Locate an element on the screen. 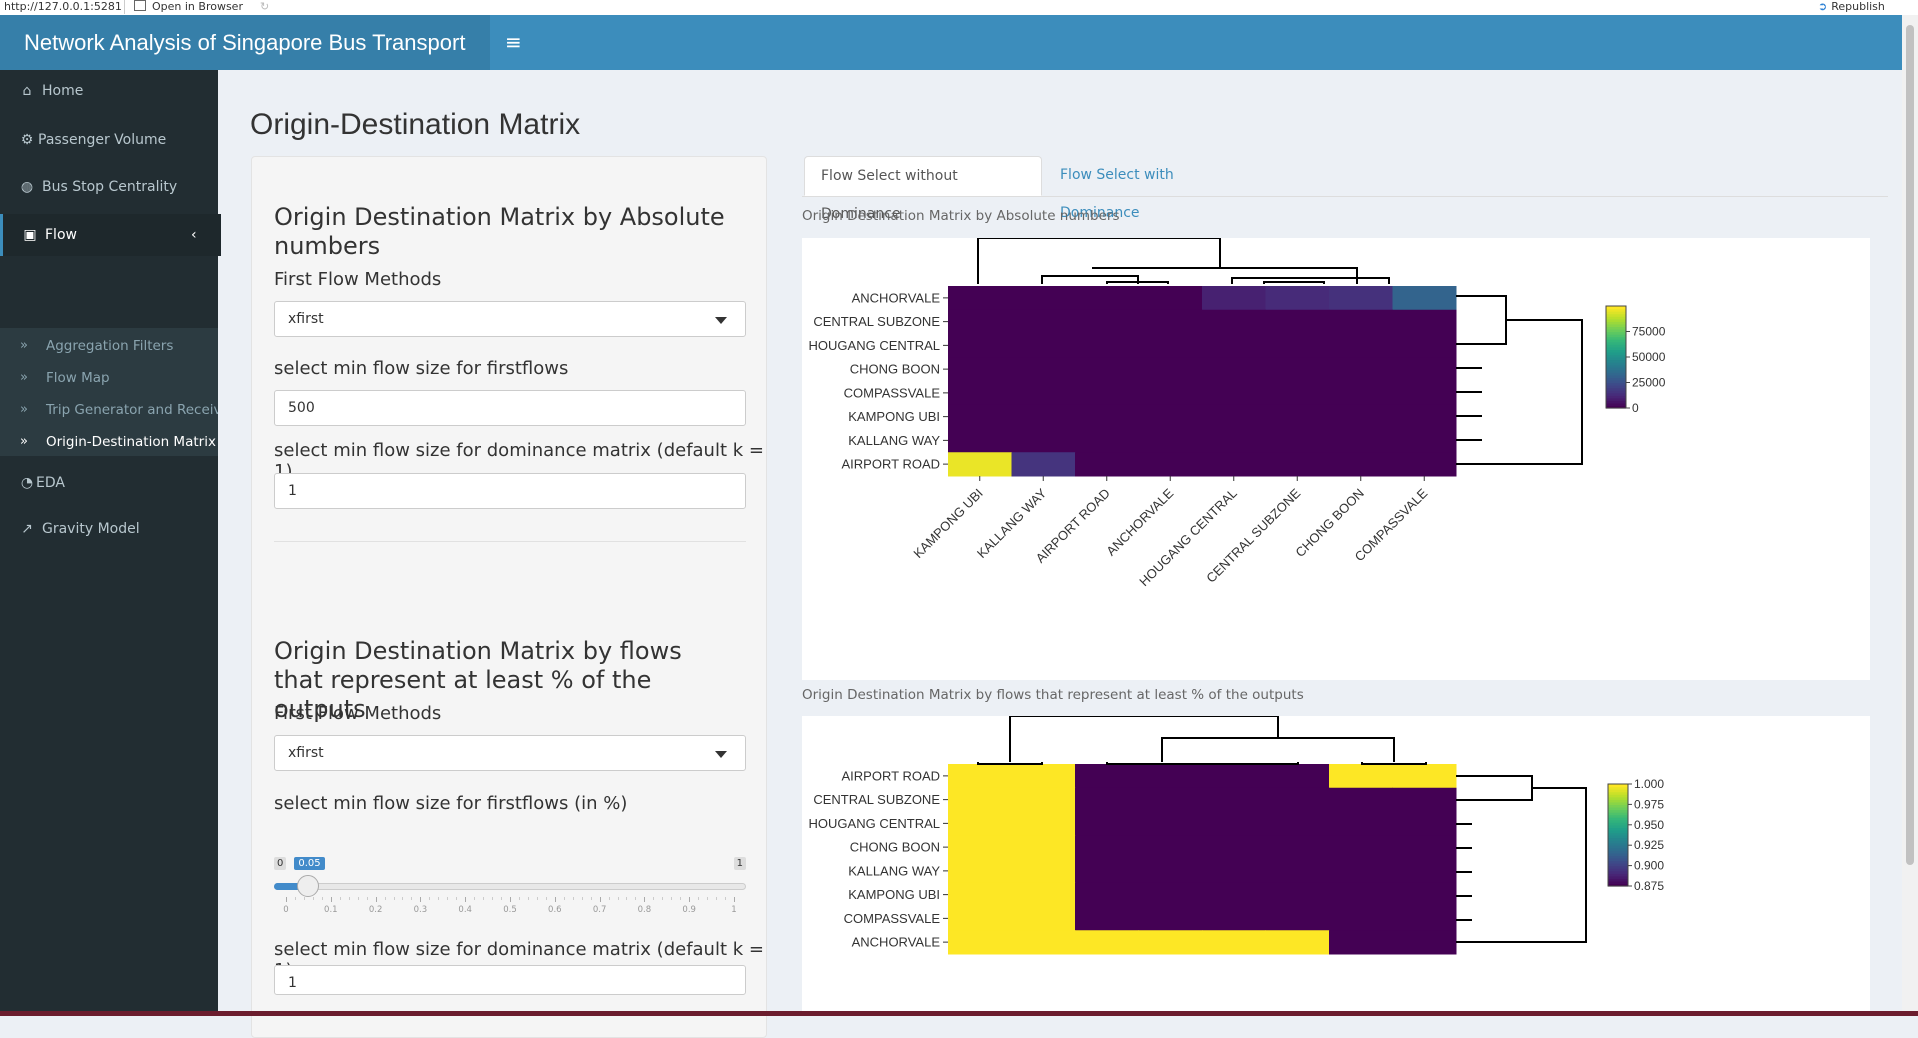 This screenshot has height=1038, width=1918. sidebar-subitem-flow-map: » Flow Map is located at coordinates (109, 378).